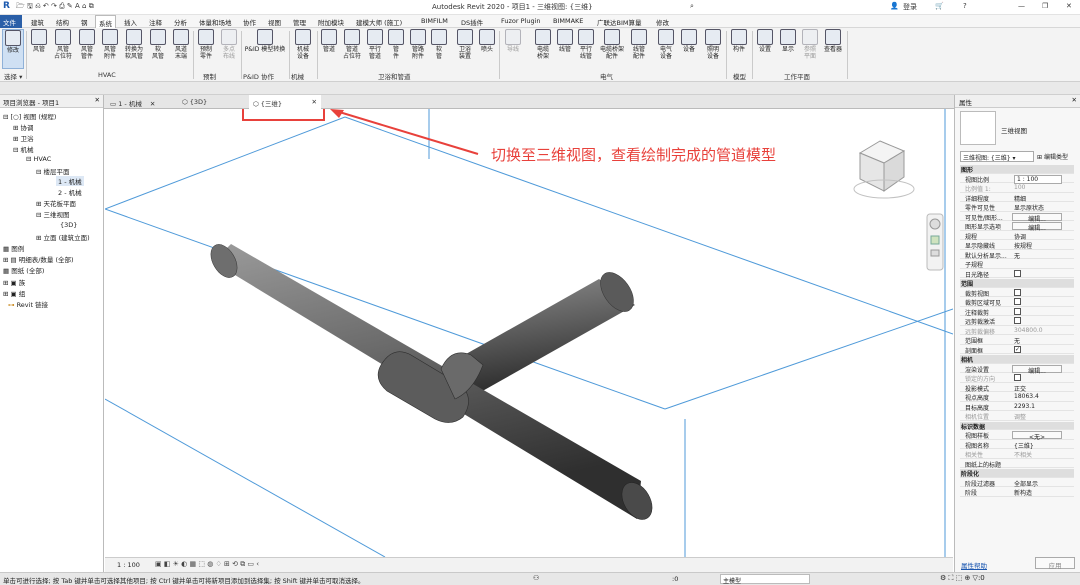 The width and height of the screenshot is (1080, 585). I want to click on tree-item: ⊶ Revit 链接, so click(28, 304).